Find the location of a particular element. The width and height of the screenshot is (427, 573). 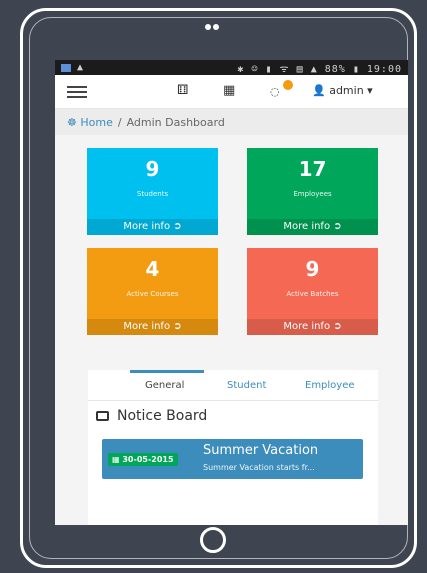

app-notification-icon is located at coordinates (66, 67).